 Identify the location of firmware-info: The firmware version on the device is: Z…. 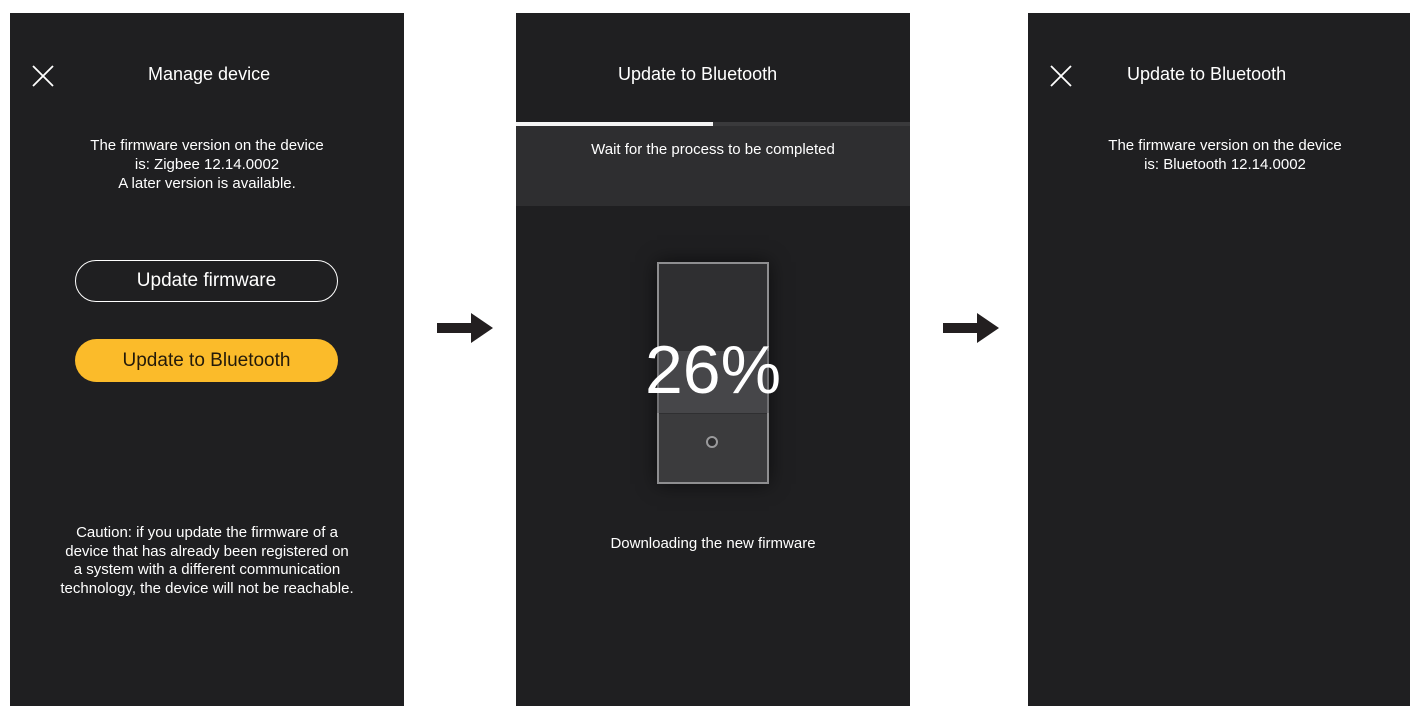
(207, 164).